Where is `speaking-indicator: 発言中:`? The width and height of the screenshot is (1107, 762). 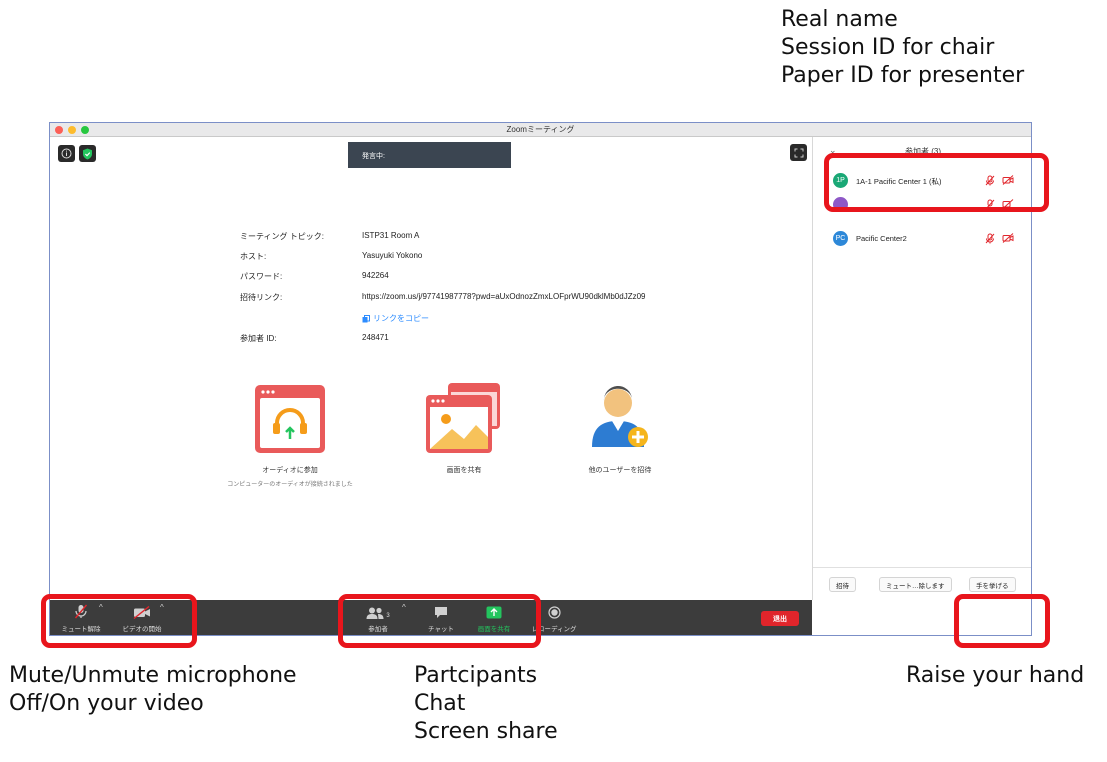 speaking-indicator: 発言中: is located at coordinates (429, 155).